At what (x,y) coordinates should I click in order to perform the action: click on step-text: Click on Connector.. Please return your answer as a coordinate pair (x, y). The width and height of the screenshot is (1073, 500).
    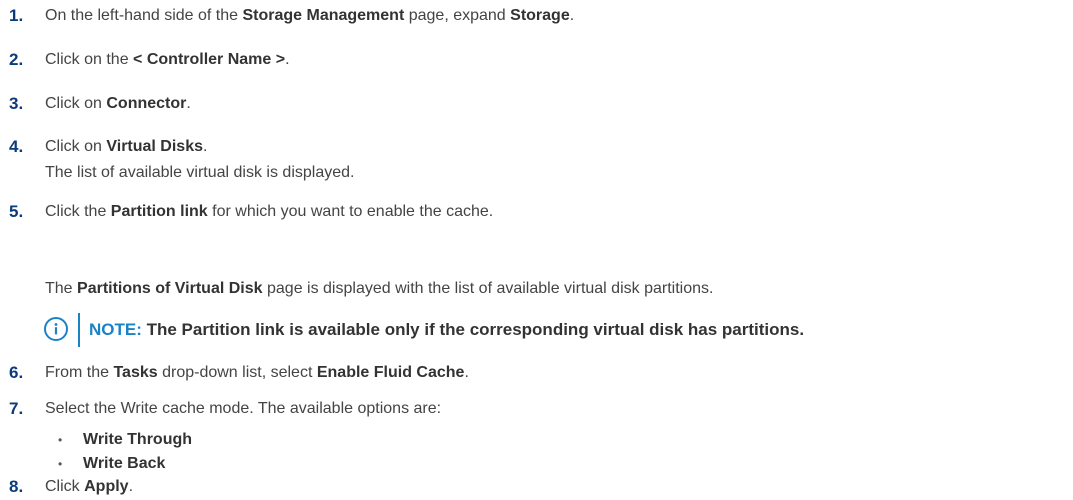
    Looking at the image, I should click on (118, 103).